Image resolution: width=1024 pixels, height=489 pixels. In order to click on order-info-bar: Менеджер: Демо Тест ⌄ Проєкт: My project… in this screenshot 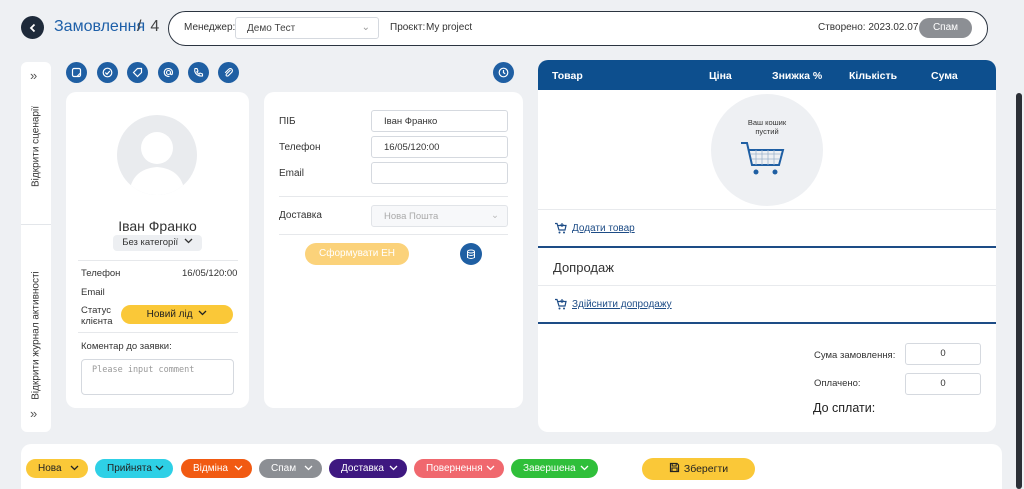, I will do `click(578, 28)`.